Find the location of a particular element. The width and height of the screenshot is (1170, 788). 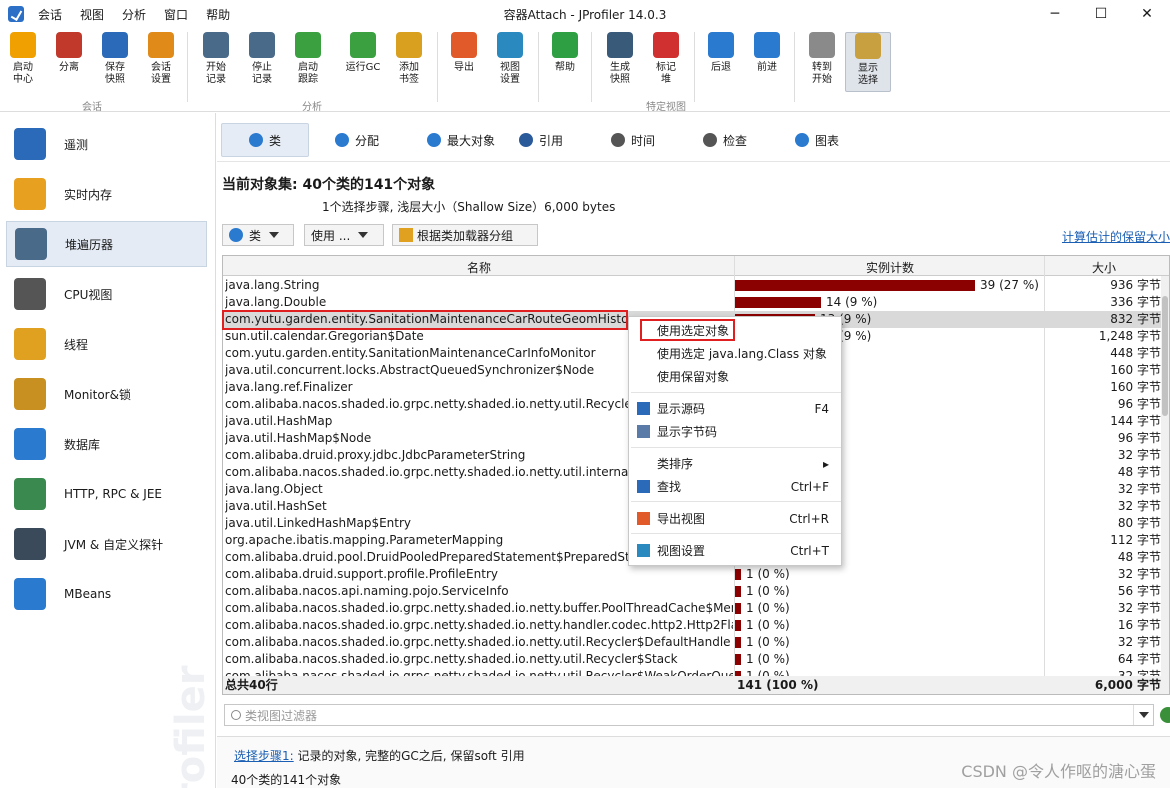

maximize-button: ☐ is located at coordinates (1101, 14).